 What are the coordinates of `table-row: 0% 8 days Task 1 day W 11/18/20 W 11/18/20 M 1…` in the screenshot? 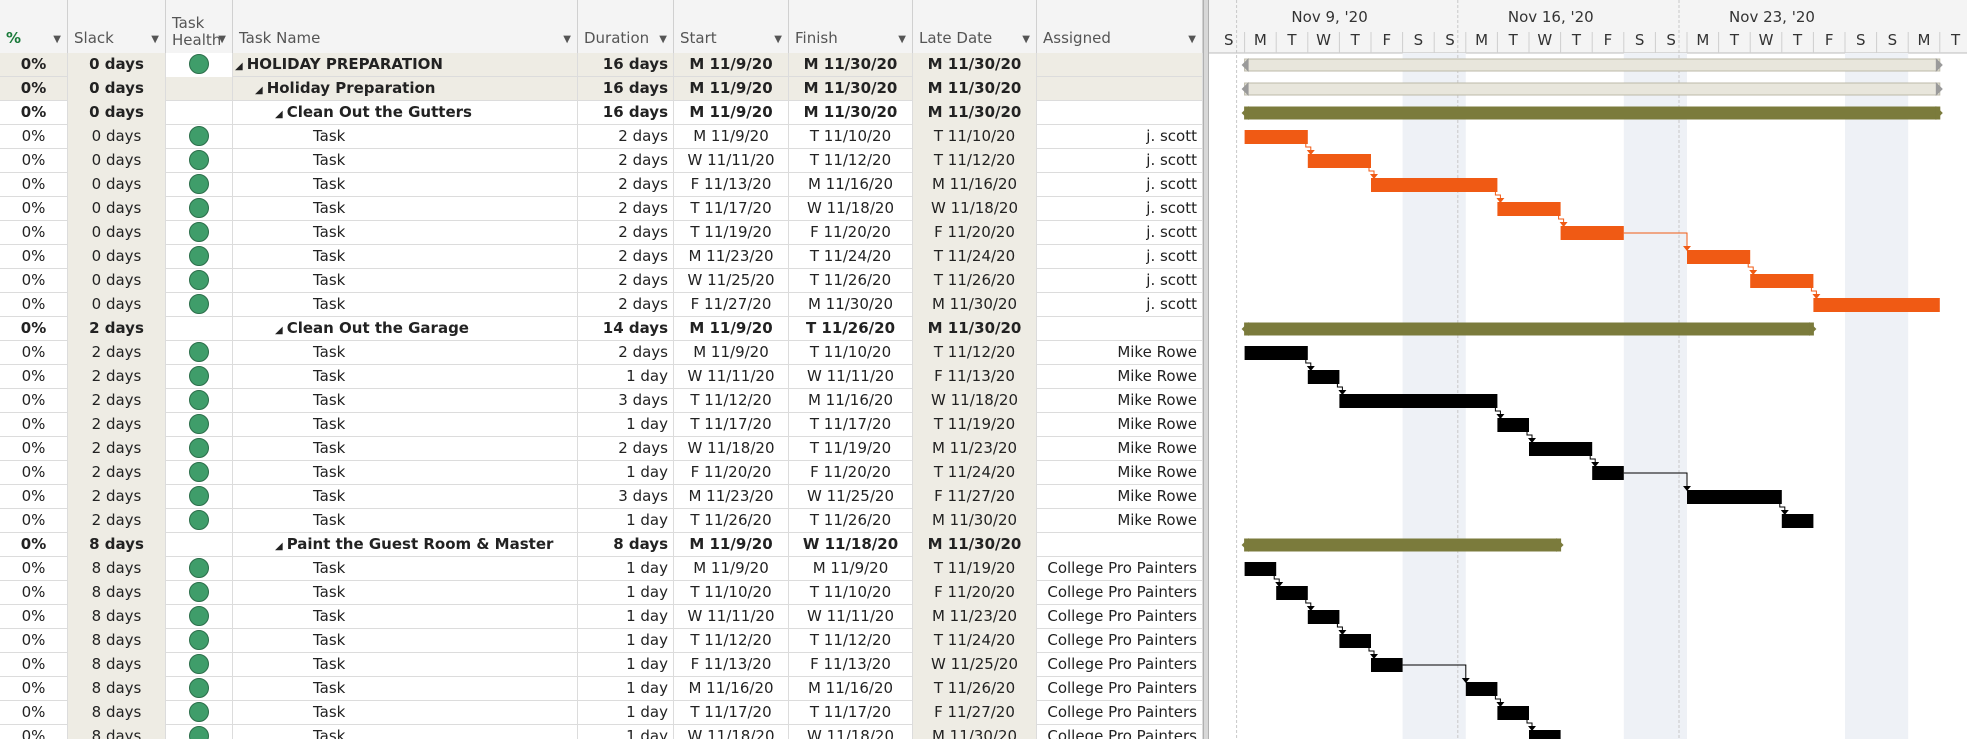 It's located at (601, 732).